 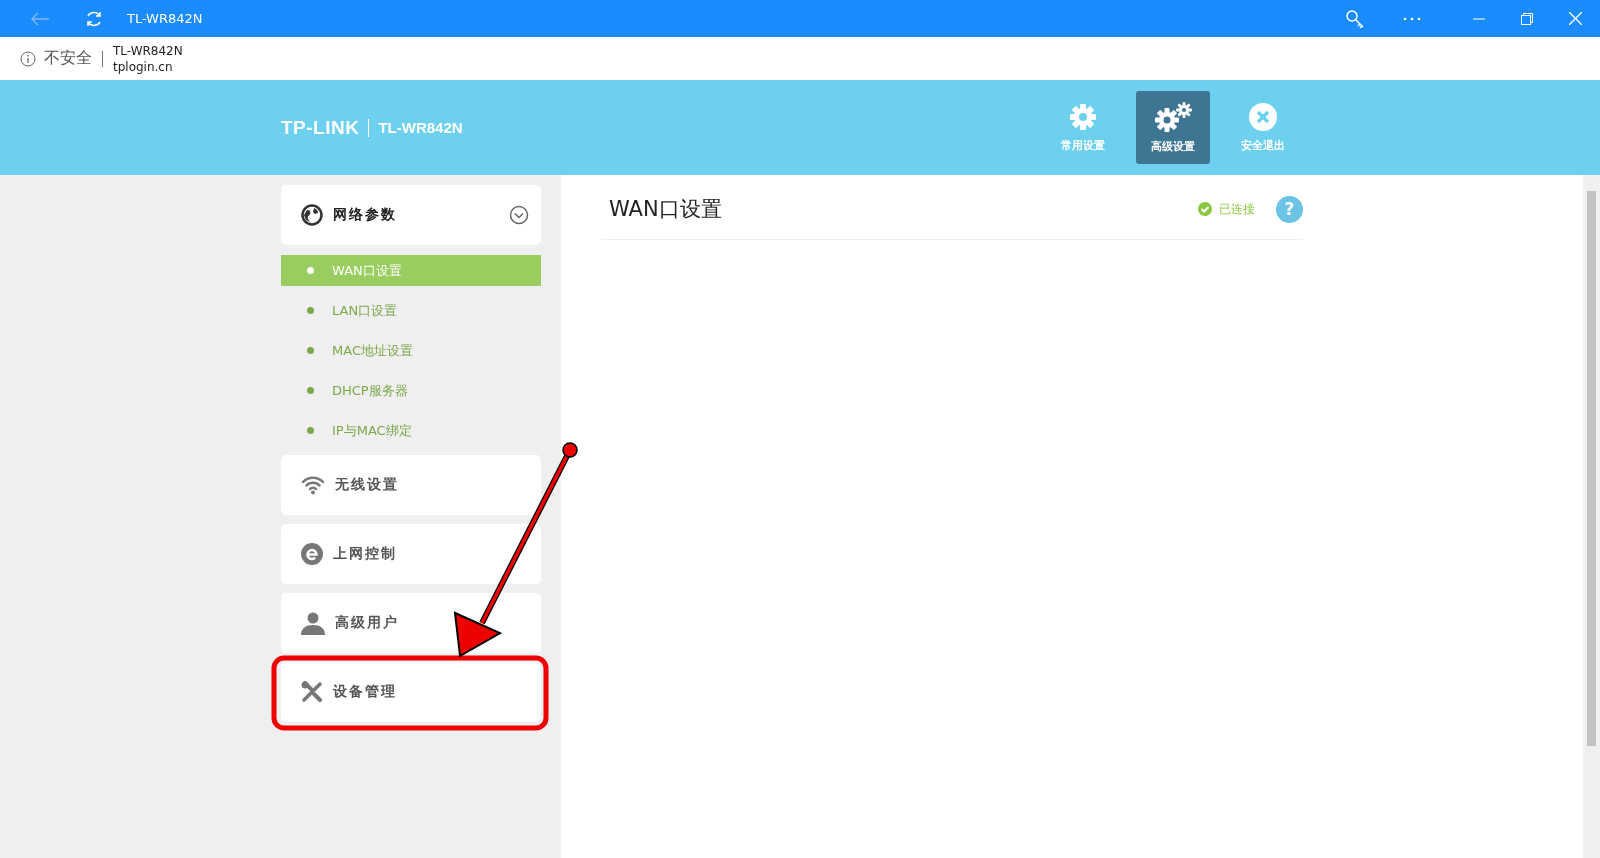 What do you see at coordinates (411, 692) in the screenshot?
I see `menu-card: 设备管理` at bounding box center [411, 692].